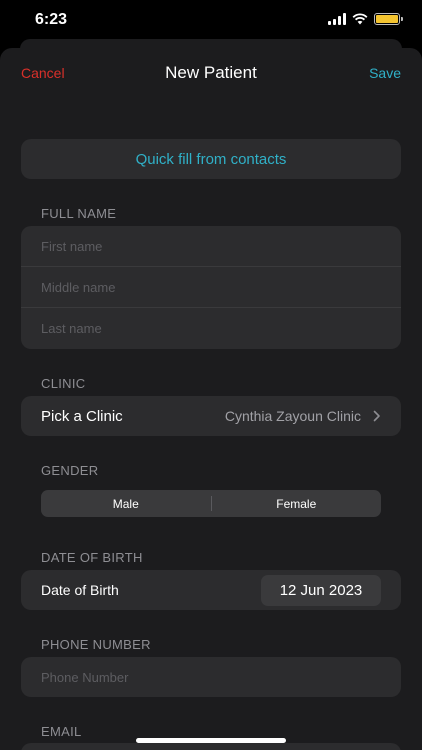  Describe the element at coordinates (61, 731) in the screenshot. I see `email-label: EMAIL` at that location.